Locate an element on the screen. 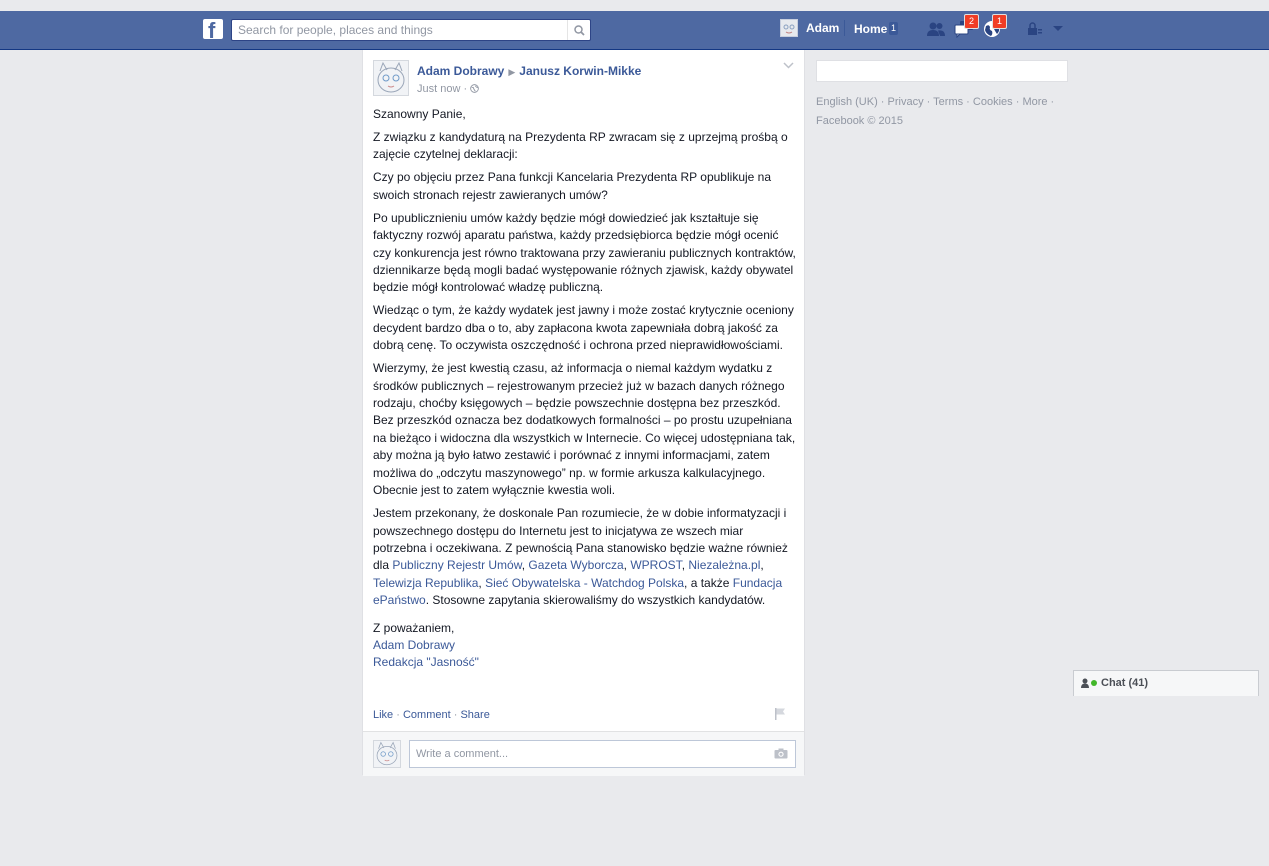  dropdown-caret-icon is located at coordinates (1058, 28).